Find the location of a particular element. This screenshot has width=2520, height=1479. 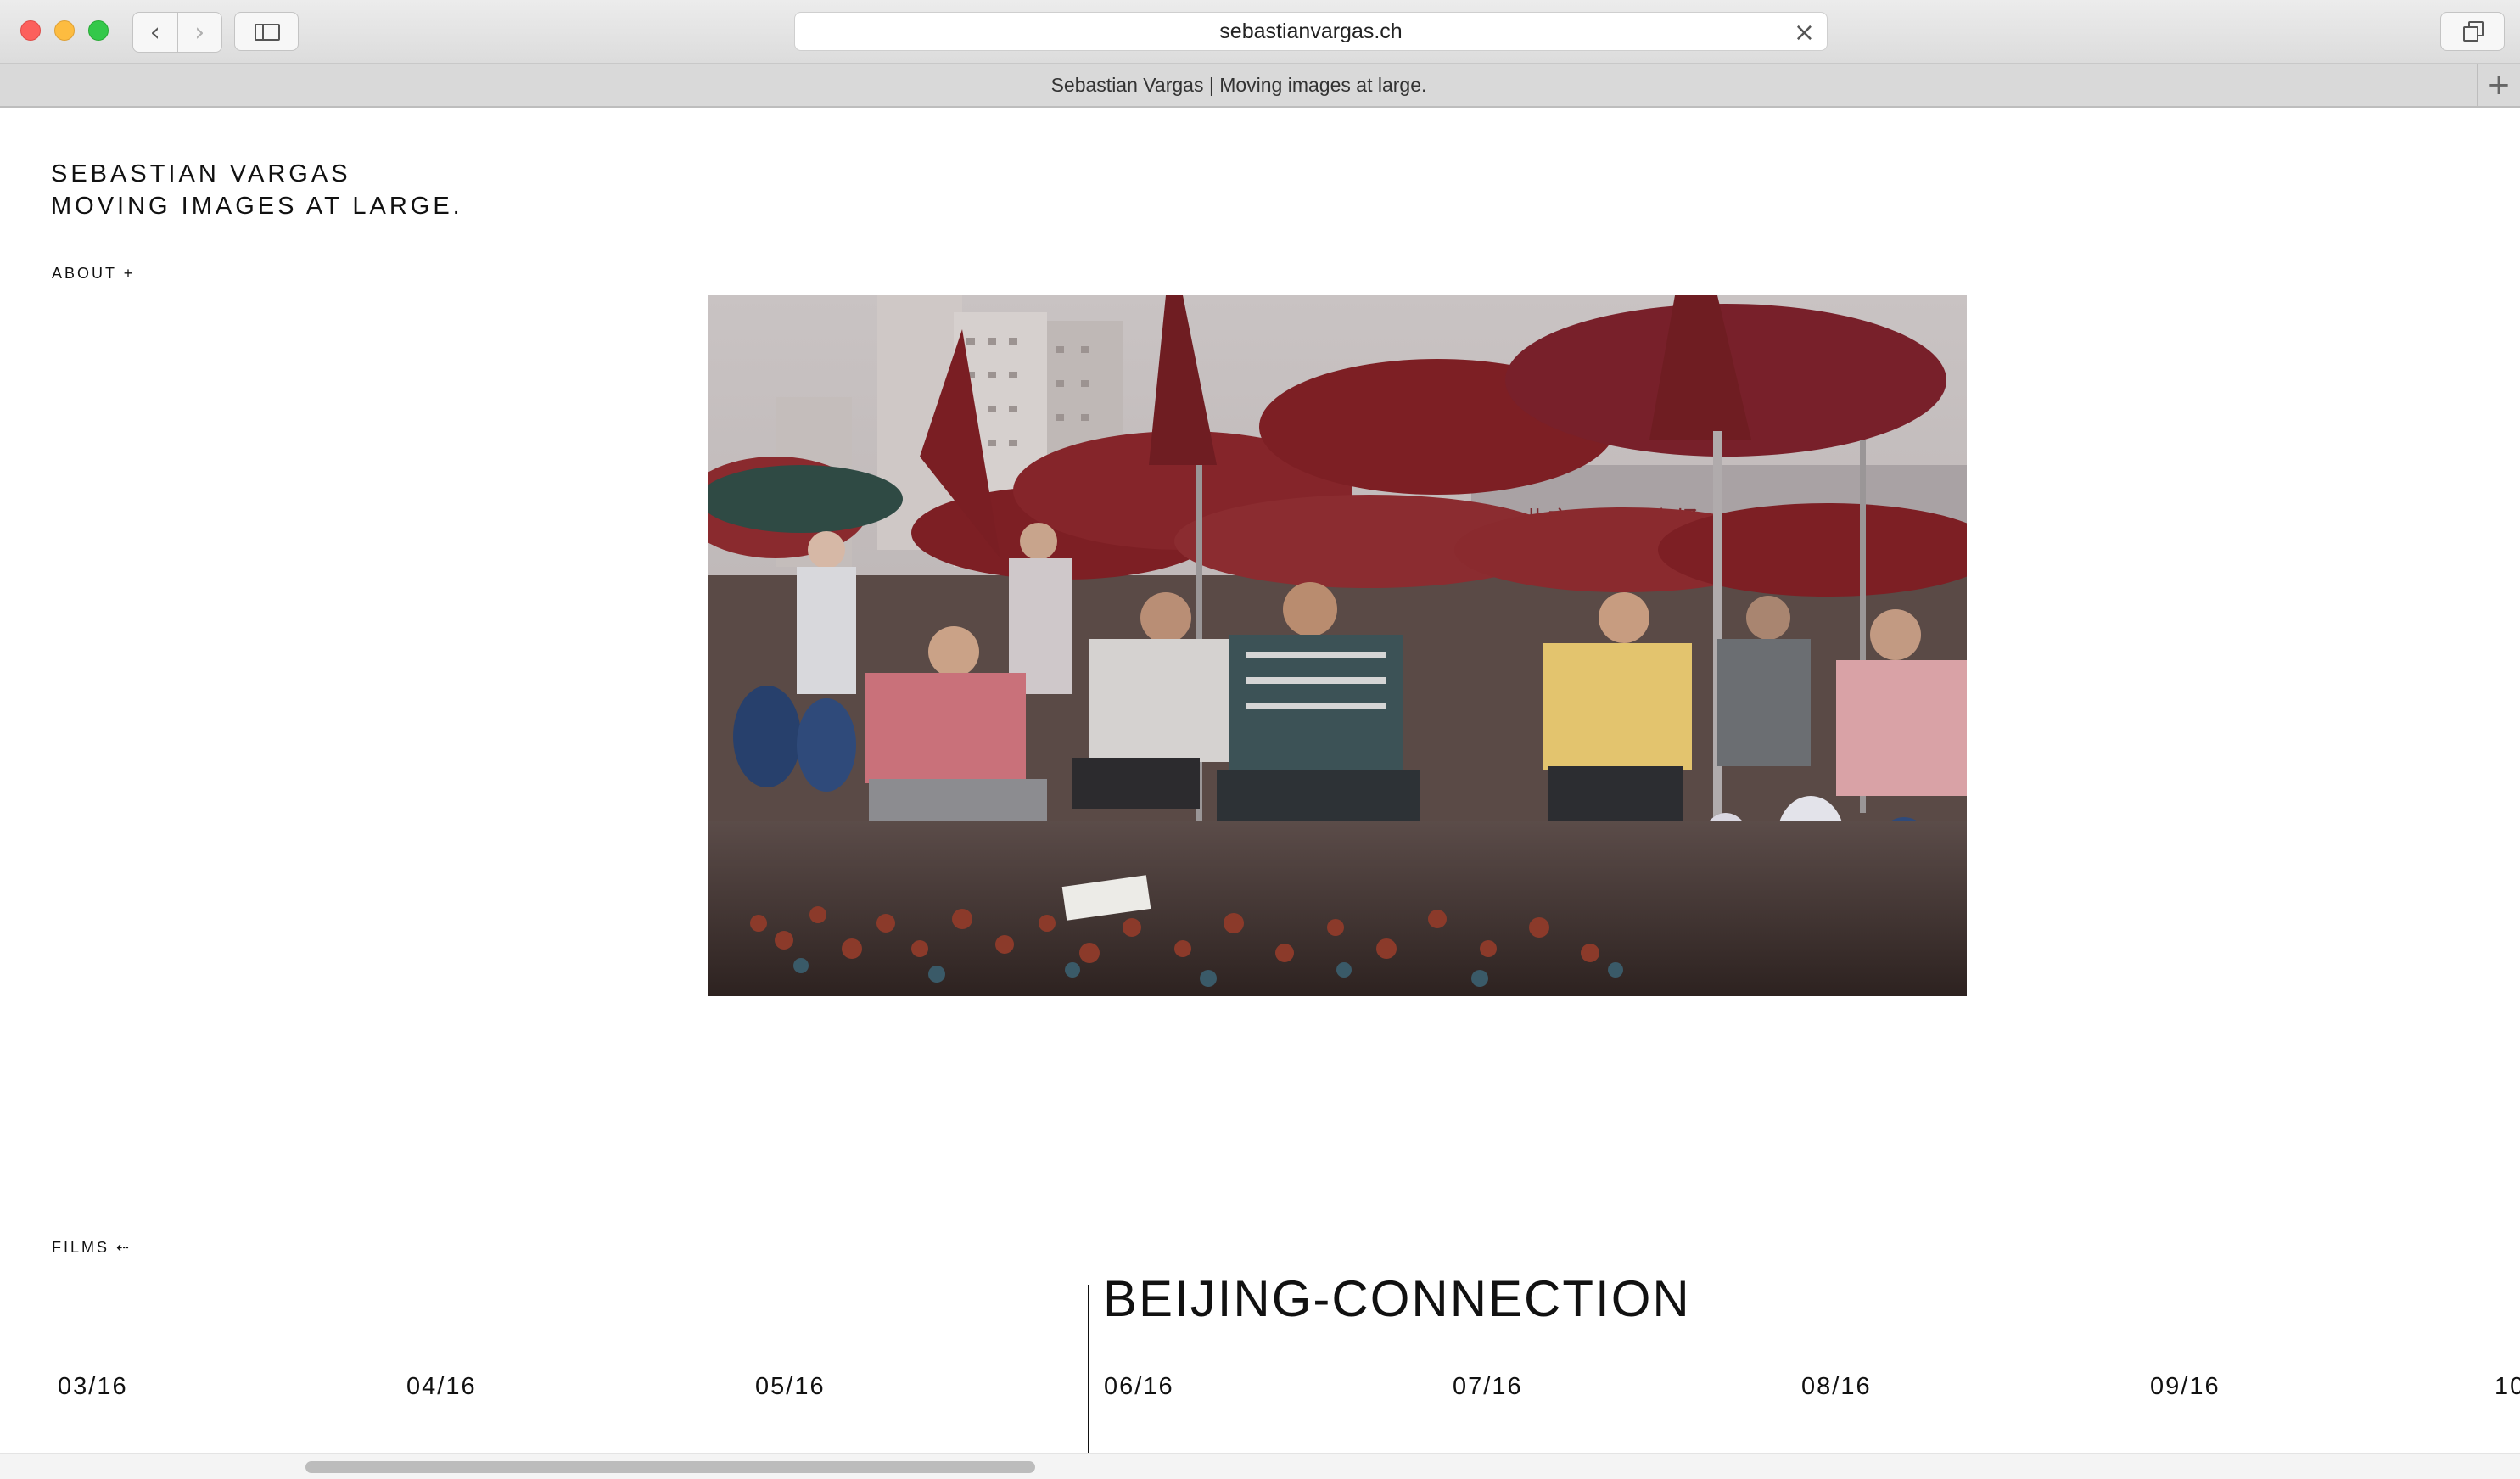

timeline-month-03-16: 03/16 is located at coordinates (93, 1387).